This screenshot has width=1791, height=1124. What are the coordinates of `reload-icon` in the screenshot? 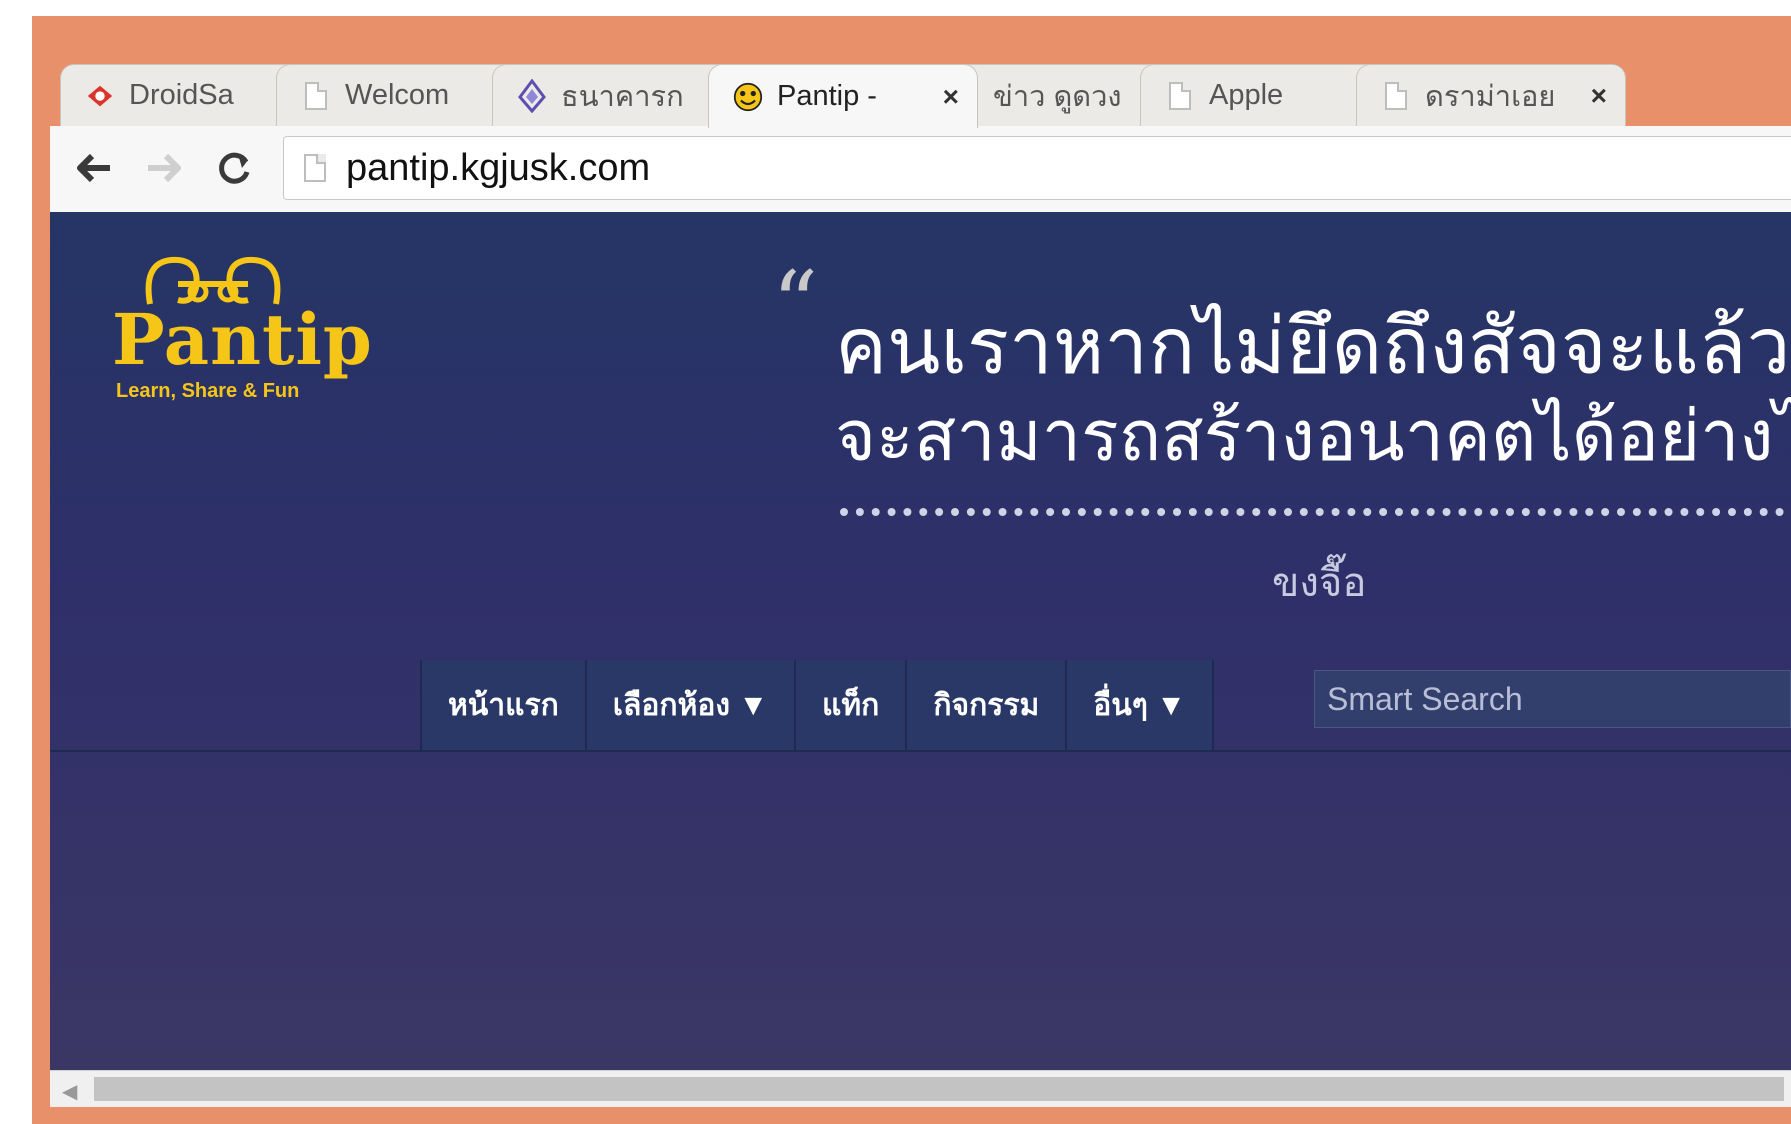 It's located at (234, 168).